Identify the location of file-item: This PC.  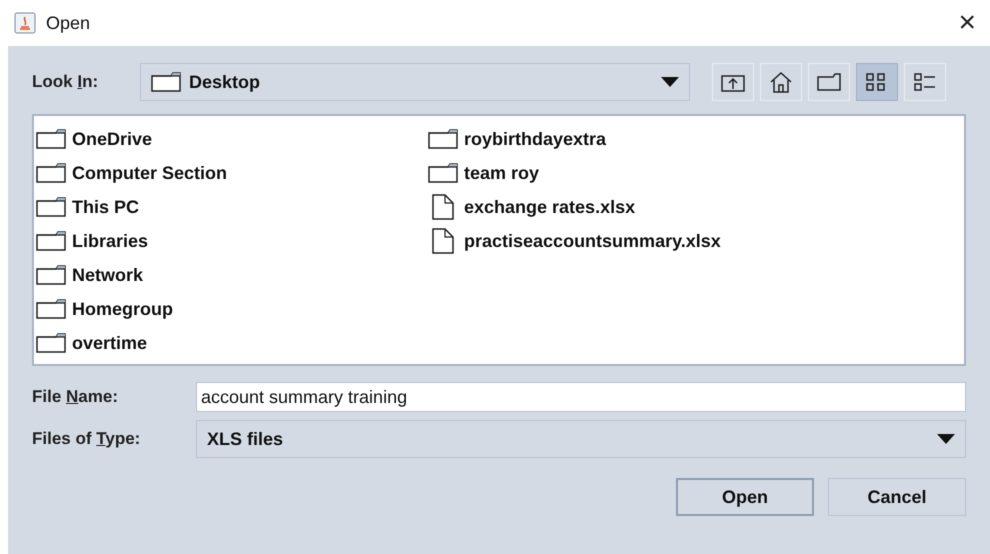
(232, 207).